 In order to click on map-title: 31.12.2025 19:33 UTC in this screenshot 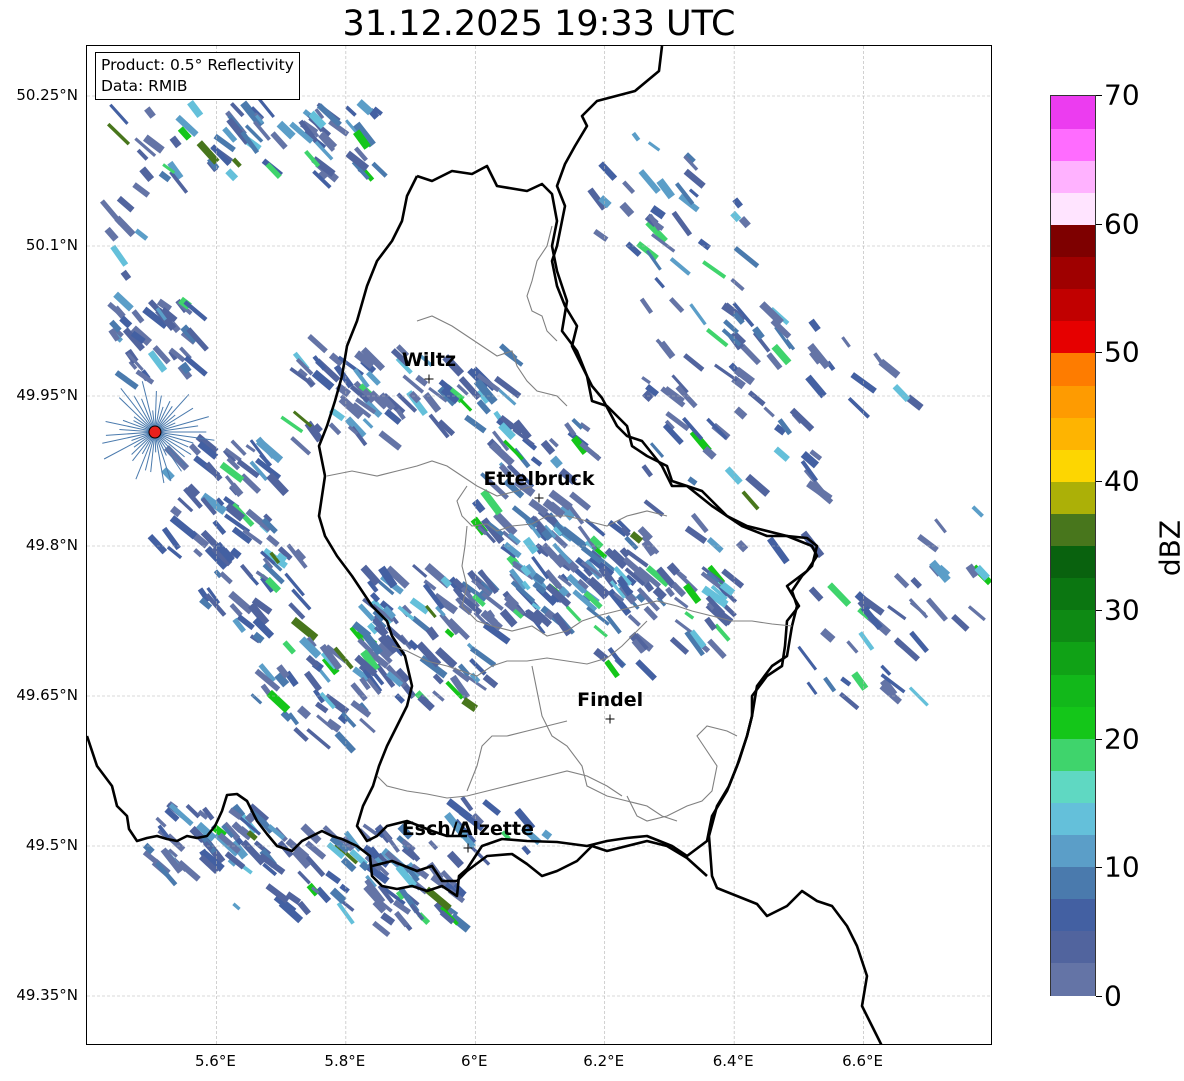, I will do `click(539, 24)`.